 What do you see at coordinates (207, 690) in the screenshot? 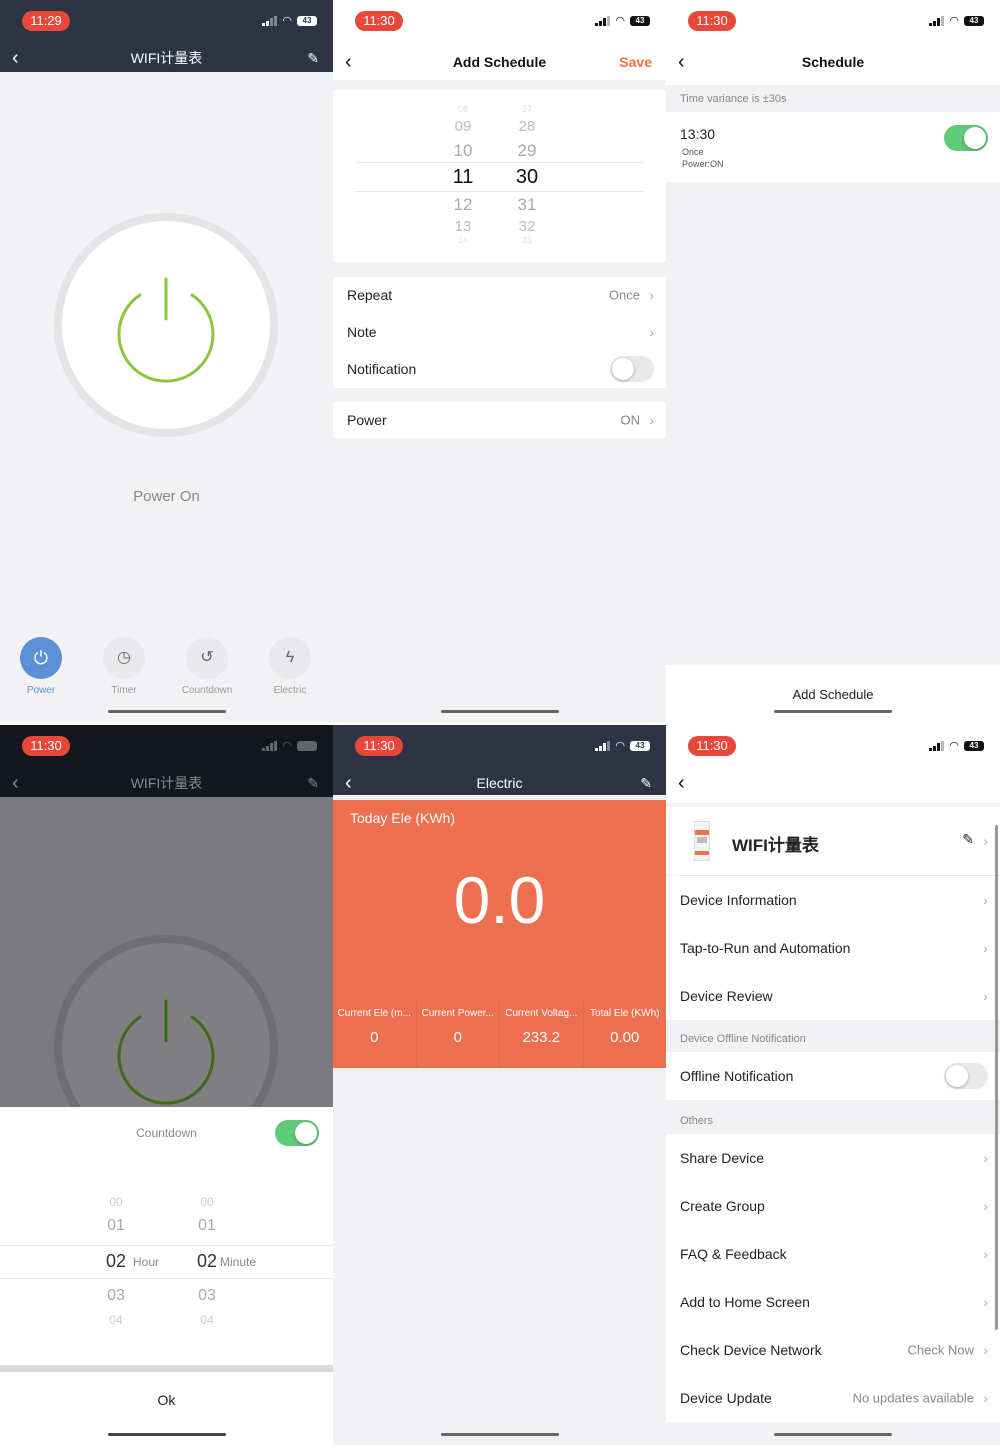
I see `tab-label: Countdown` at bounding box center [207, 690].